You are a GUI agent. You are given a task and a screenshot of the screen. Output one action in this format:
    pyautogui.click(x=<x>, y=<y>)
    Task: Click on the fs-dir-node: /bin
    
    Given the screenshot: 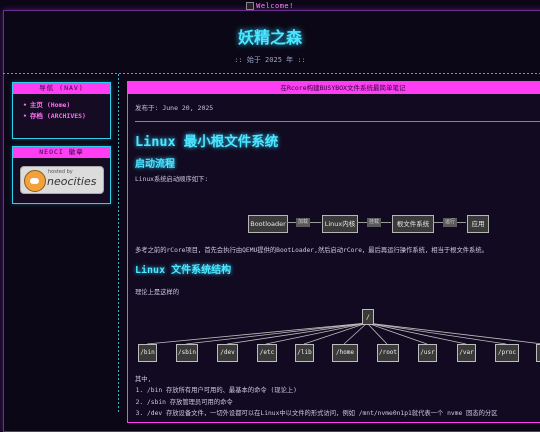 What is the action you would take?
    pyautogui.click(x=147, y=353)
    